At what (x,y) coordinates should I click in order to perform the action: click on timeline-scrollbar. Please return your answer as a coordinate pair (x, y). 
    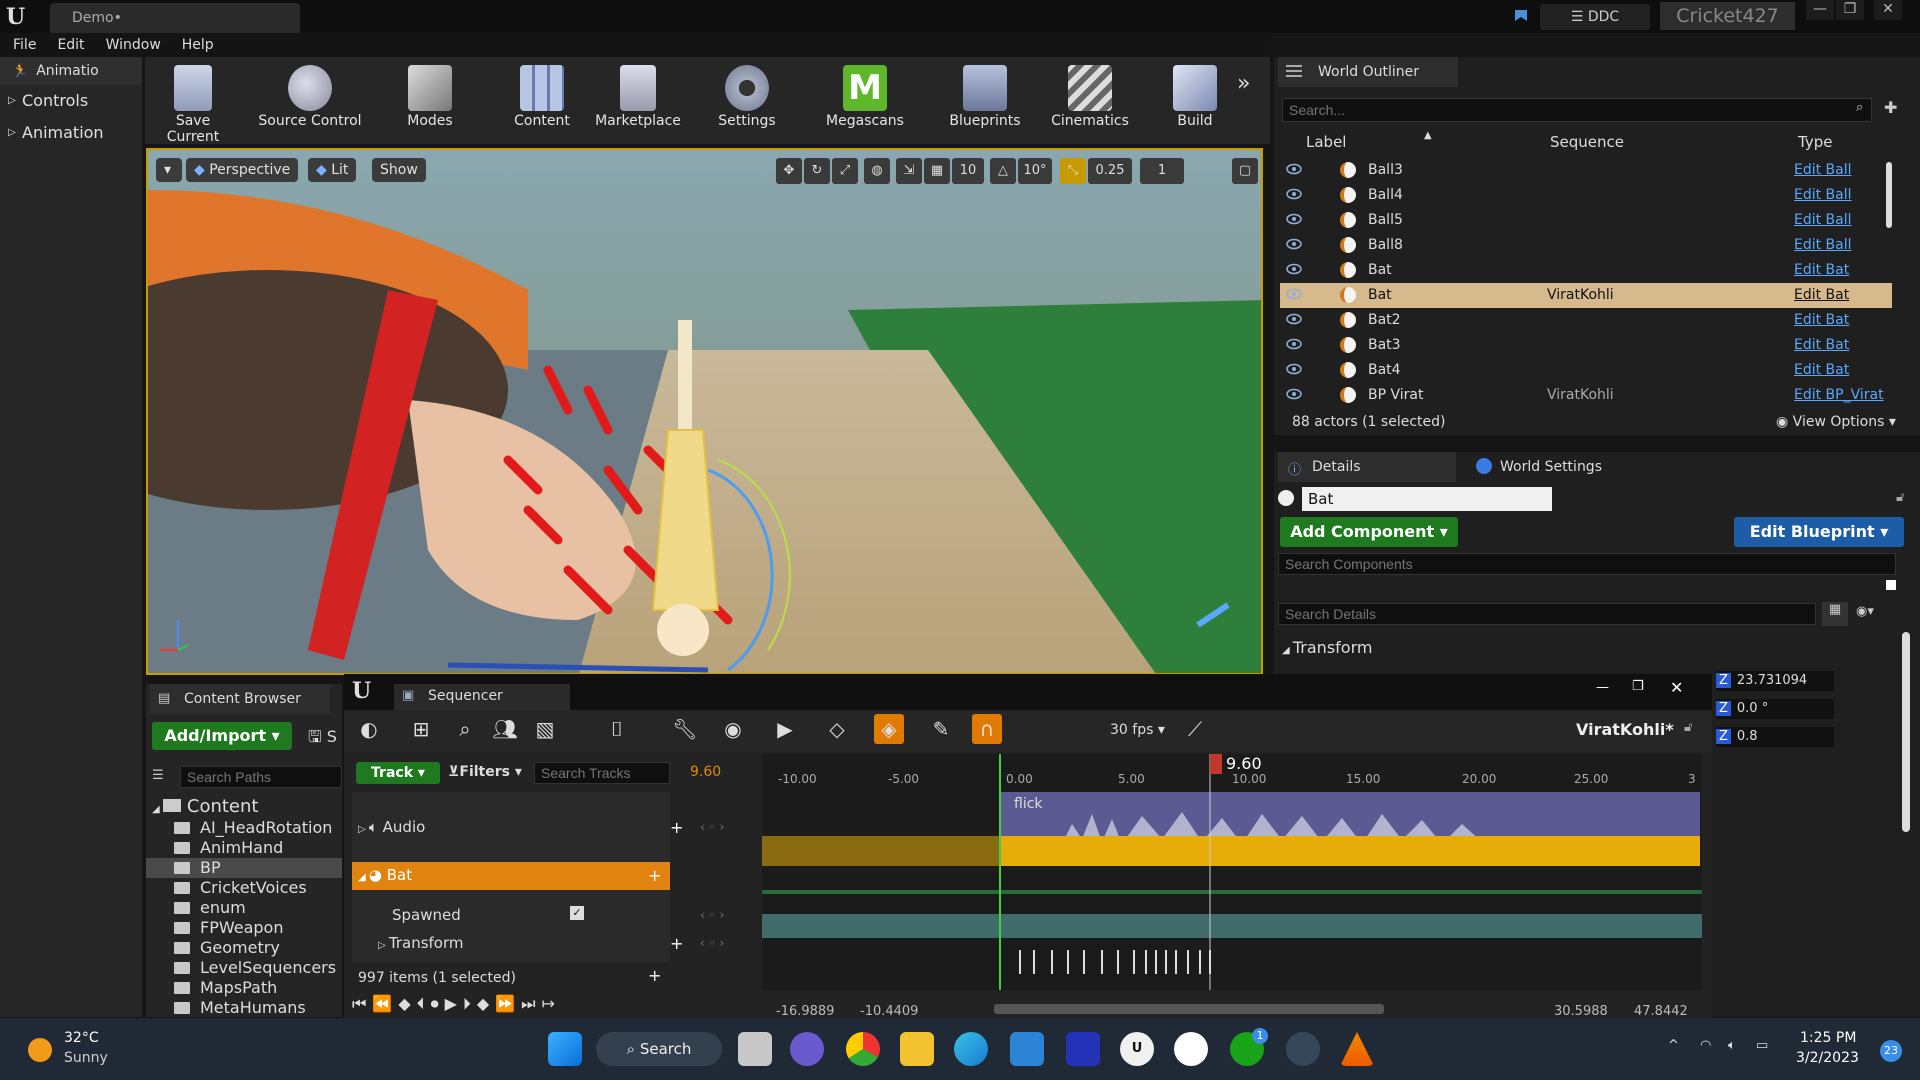
    Looking at the image, I should click on (1189, 1009).